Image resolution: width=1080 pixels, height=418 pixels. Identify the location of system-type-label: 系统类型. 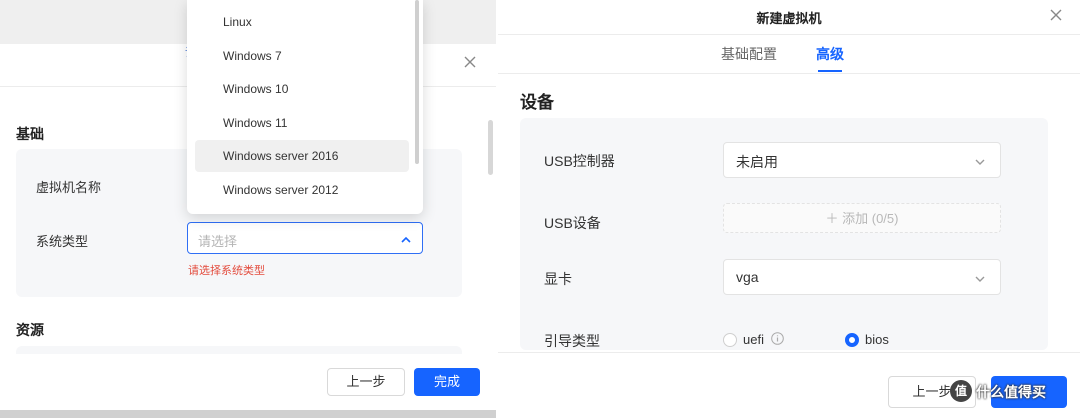
(62, 241).